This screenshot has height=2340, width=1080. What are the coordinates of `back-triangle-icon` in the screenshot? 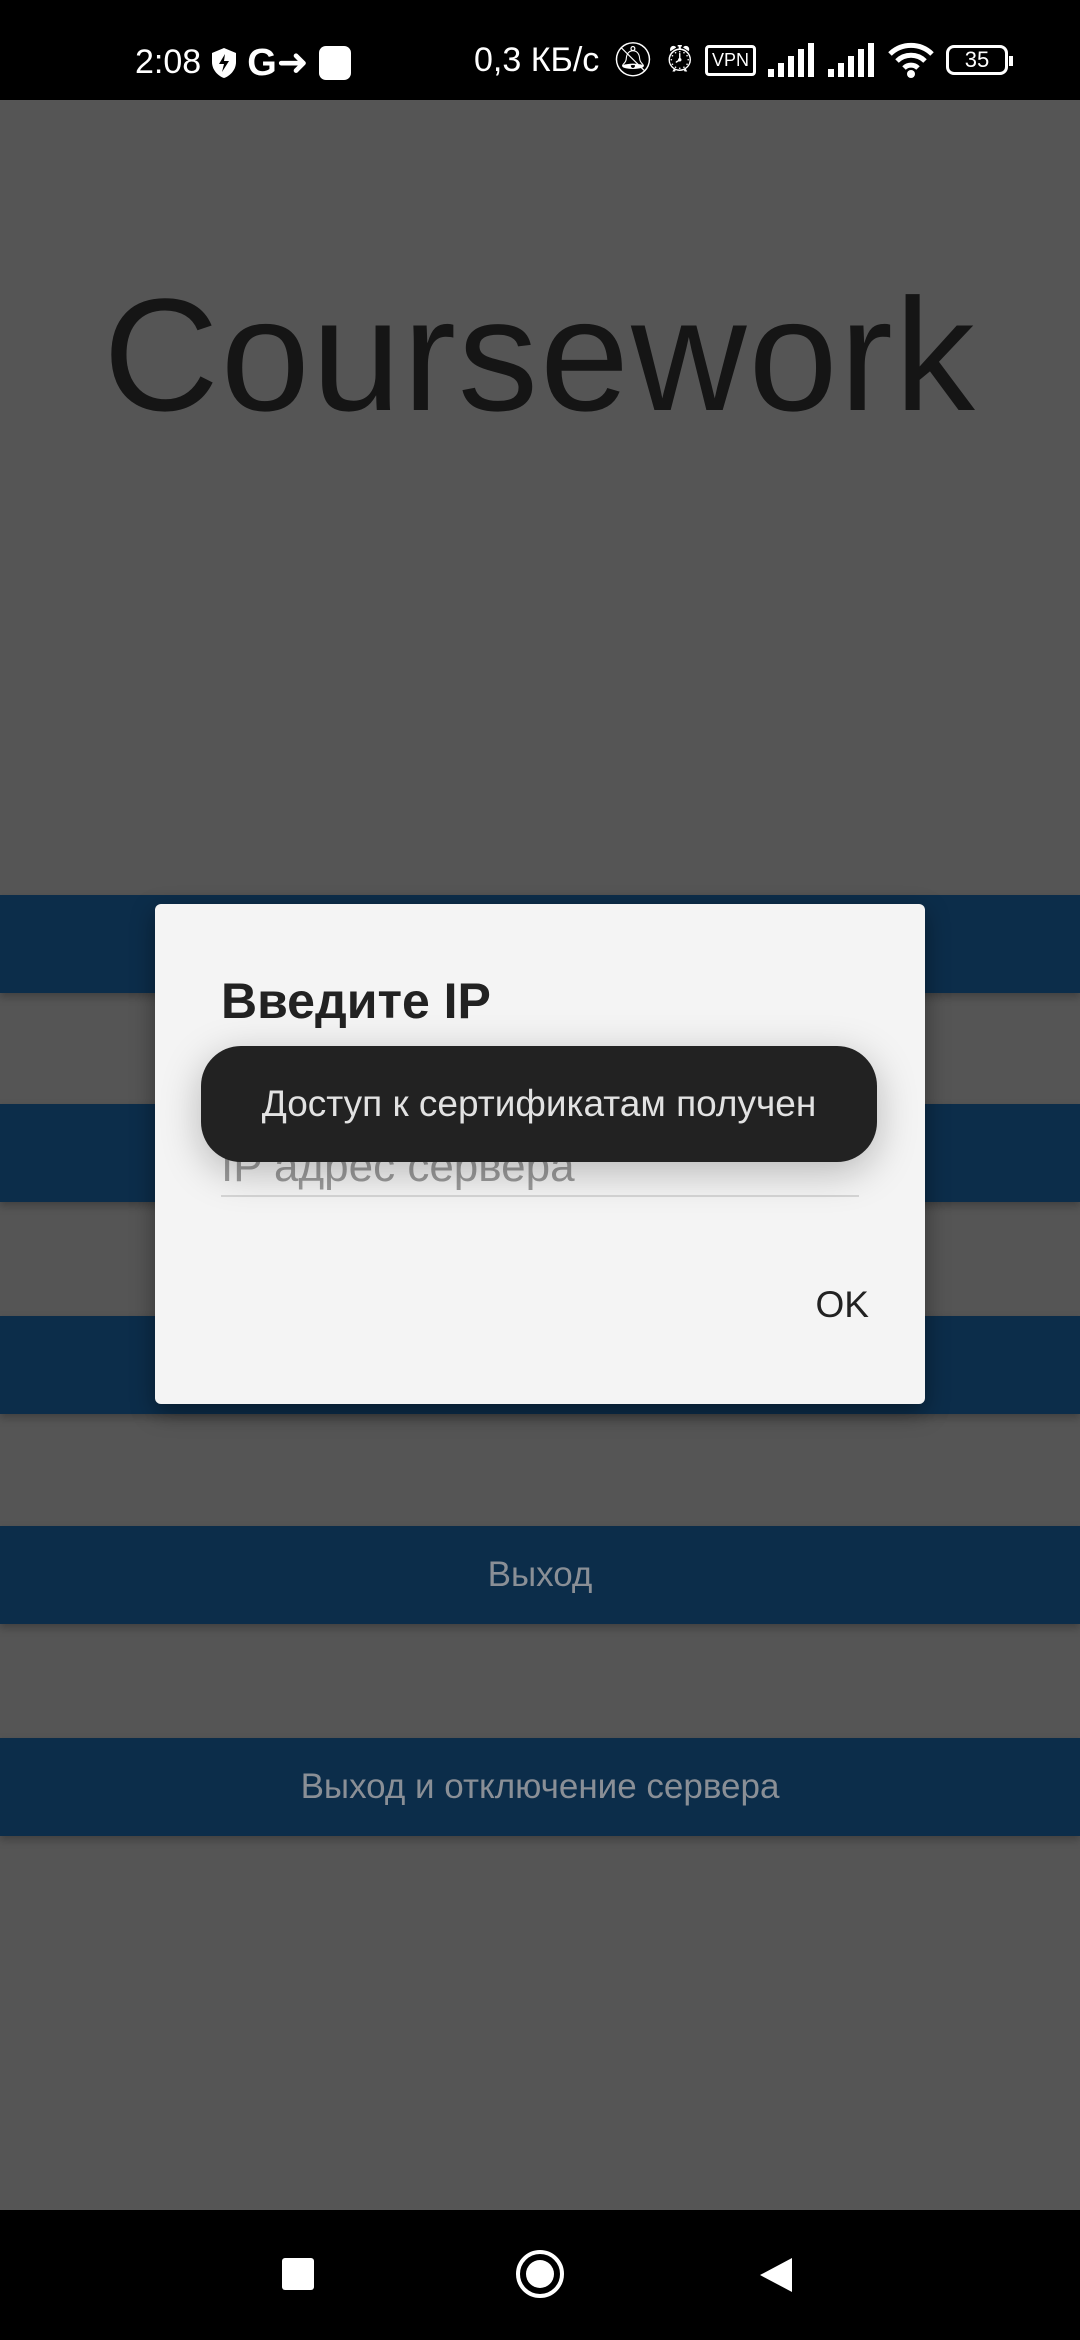 It's located at (776, 2275).